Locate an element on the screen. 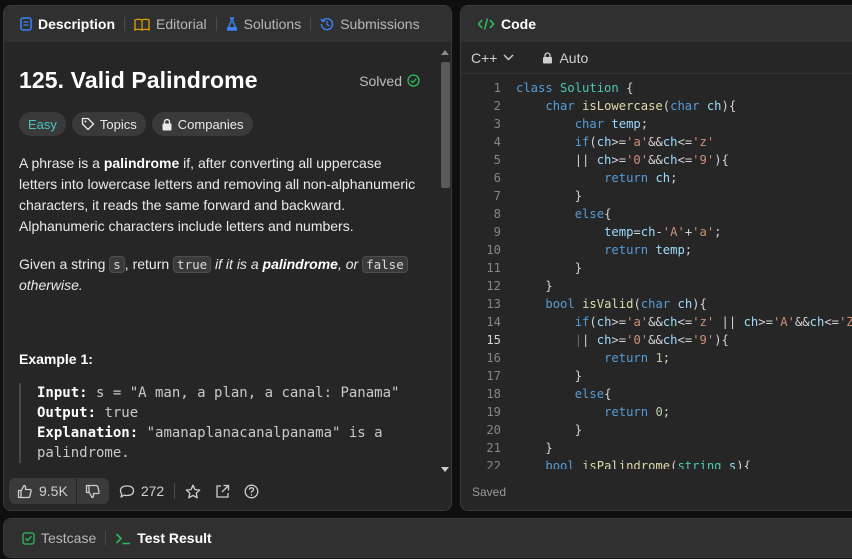 This screenshot has height=559, width=852. companies-button: Companies is located at coordinates (202, 124).